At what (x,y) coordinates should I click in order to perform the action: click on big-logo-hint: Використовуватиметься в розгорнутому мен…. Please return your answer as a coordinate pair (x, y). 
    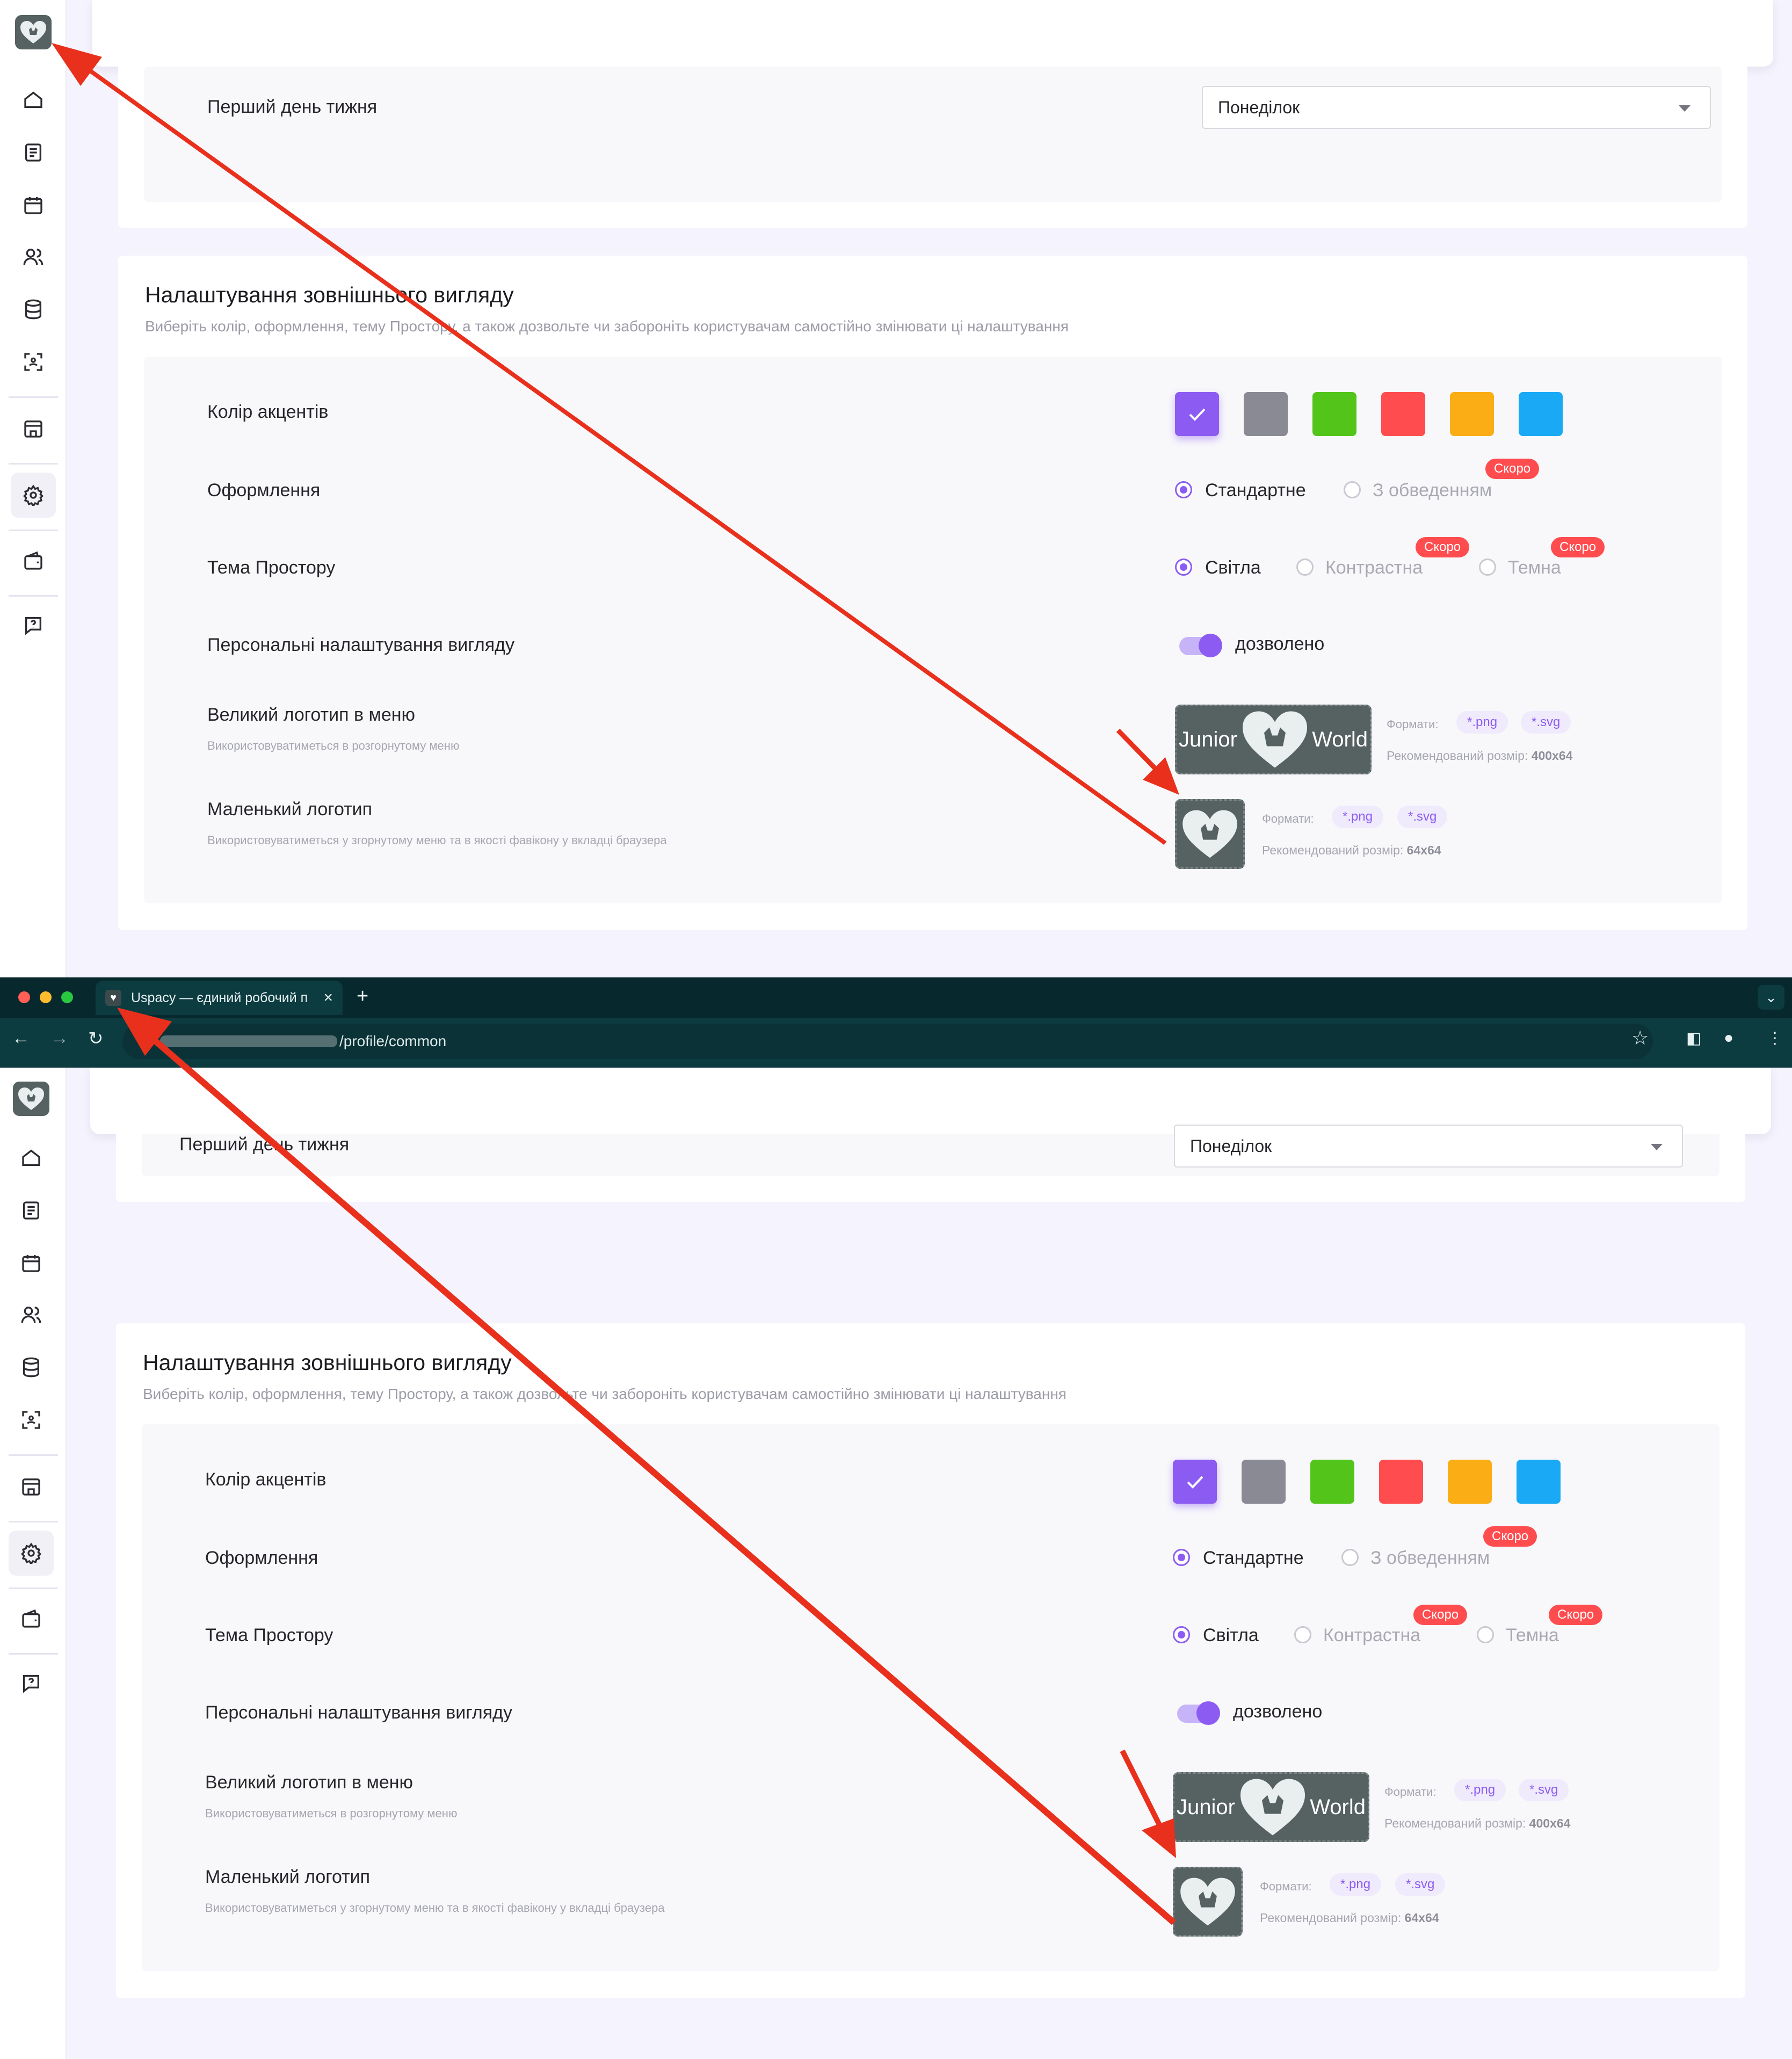
    Looking at the image, I should click on (331, 1814).